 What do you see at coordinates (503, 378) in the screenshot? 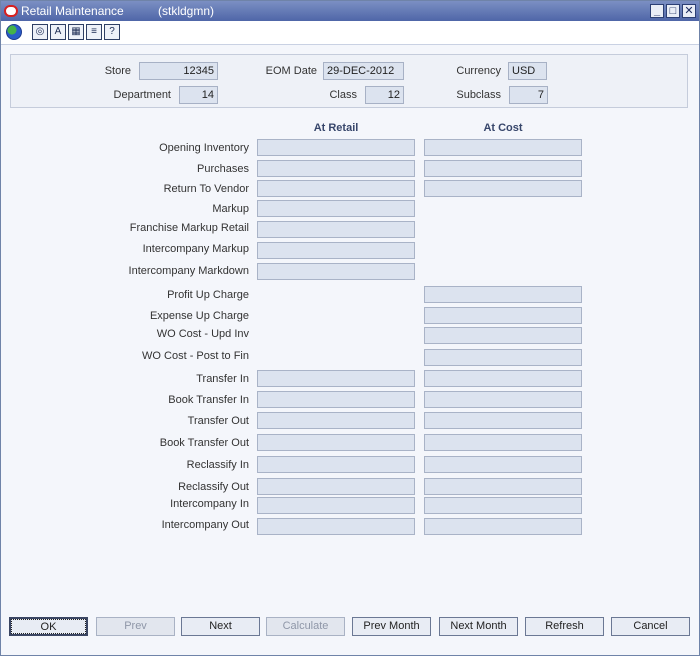
I see `transfer-in-cost-field` at bounding box center [503, 378].